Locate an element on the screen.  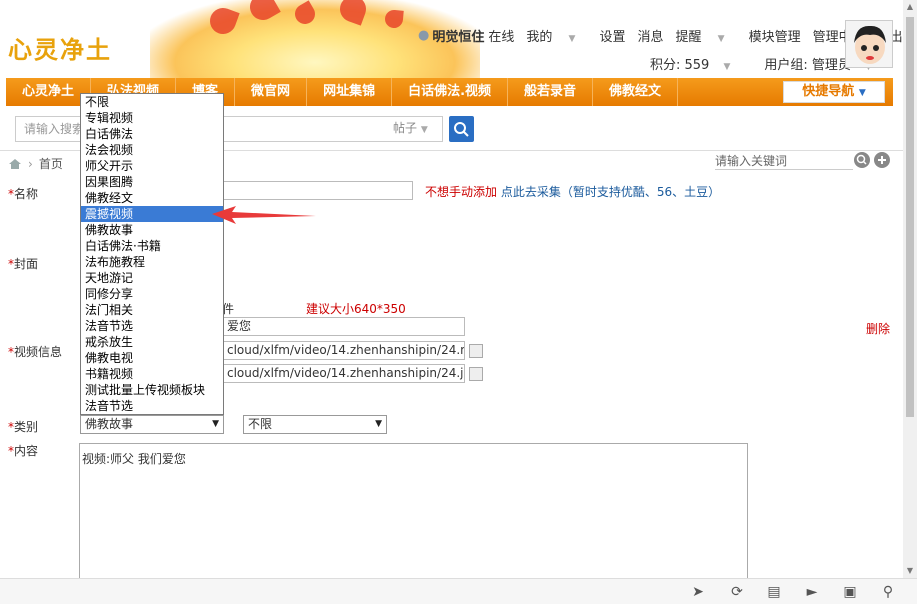
dropdown-option: 因果图腾 is located at coordinates (152, 182).